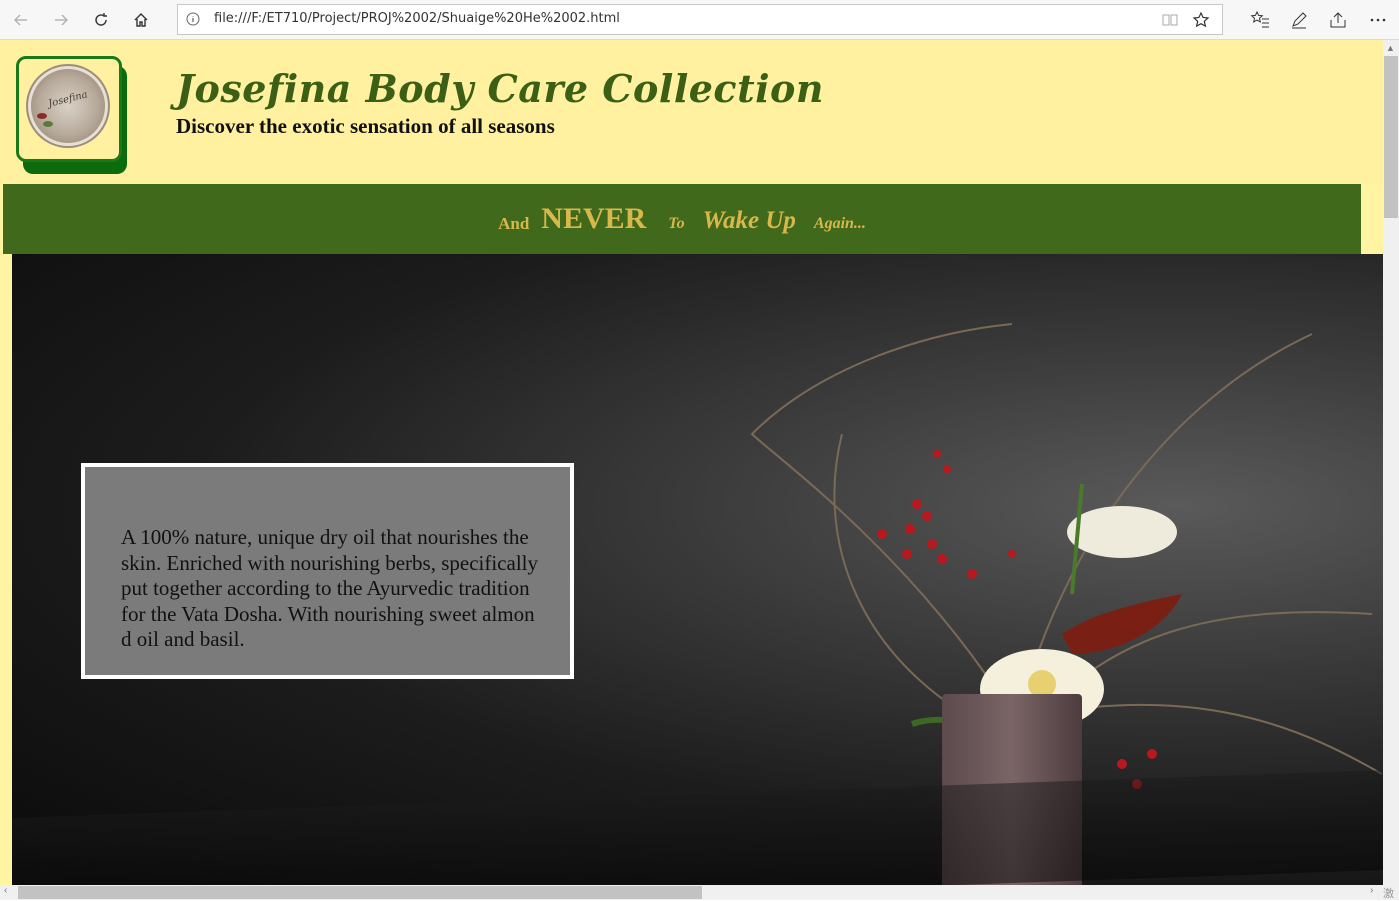 The height and width of the screenshot is (901, 1399). What do you see at coordinates (360, 892) in the screenshot?
I see `horizontal-scroll-thumb` at bounding box center [360, 892].